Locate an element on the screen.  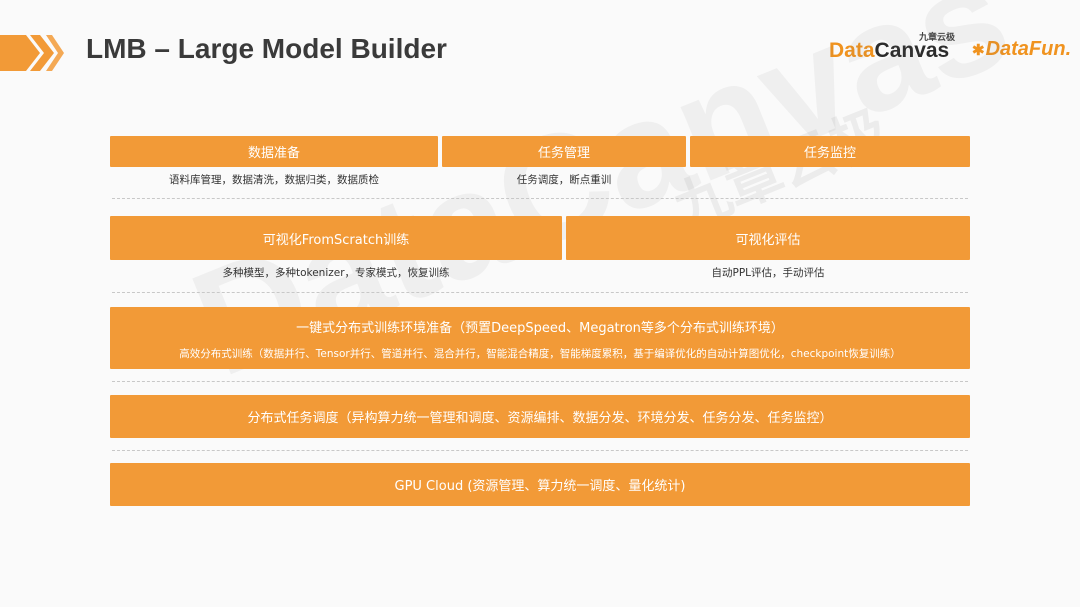
block-visual-training: 可视化FromScratch训练 is located at coordinates (336, 238).